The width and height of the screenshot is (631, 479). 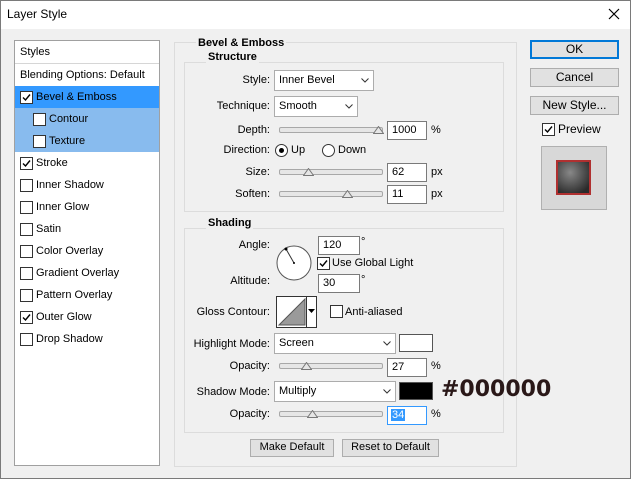 What do you see at coordinates (323, 263) in the screenshot?
I see `use-global-light-checkbox` at bounding box center [323, 263].